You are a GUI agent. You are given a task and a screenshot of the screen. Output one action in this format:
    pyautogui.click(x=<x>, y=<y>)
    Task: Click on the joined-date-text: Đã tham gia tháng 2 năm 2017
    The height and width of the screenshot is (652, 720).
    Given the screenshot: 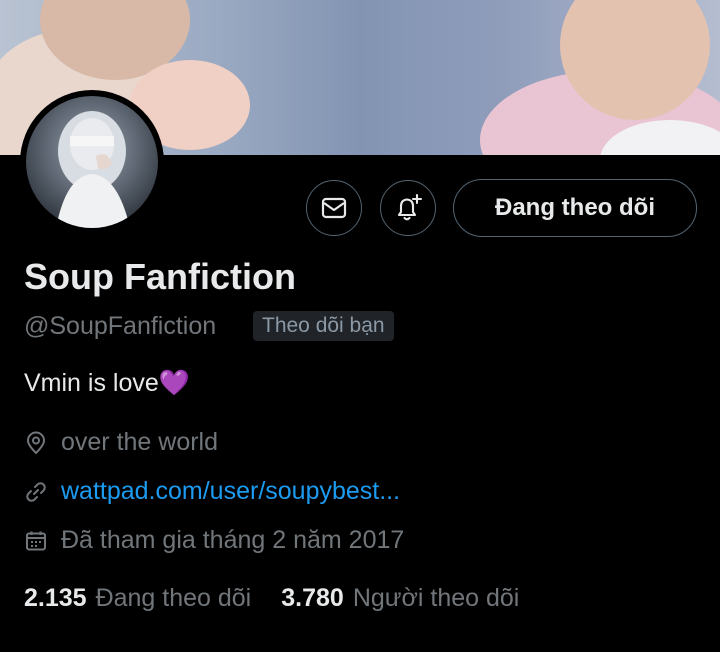 What is the action you would take?
    pyautogui.click(x=233, y=540)
    